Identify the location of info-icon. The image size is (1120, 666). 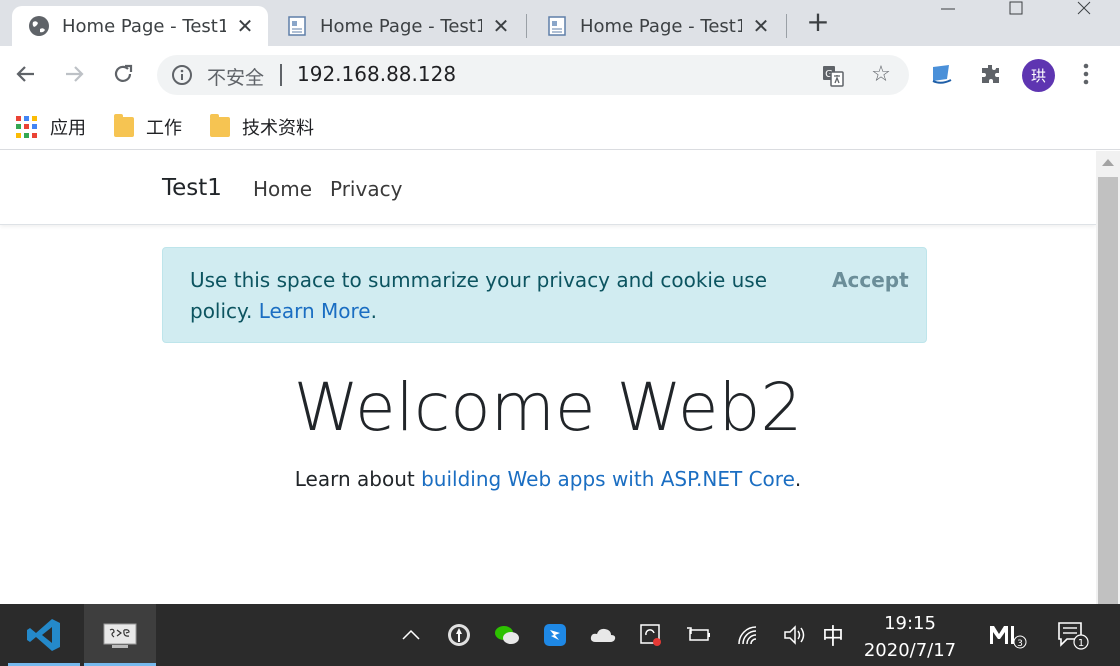
(182, 75).